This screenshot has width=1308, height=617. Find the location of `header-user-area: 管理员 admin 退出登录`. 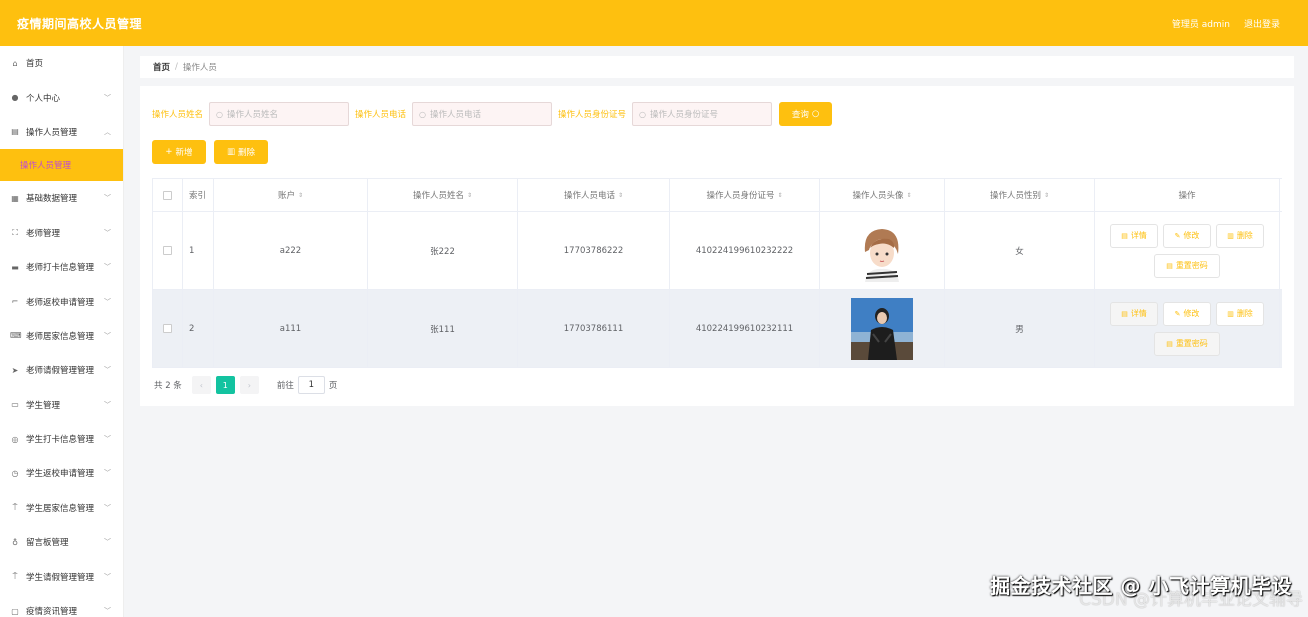

header-user-area: 管理员 admin 退出登录 is located at coordinates (1226, 23).